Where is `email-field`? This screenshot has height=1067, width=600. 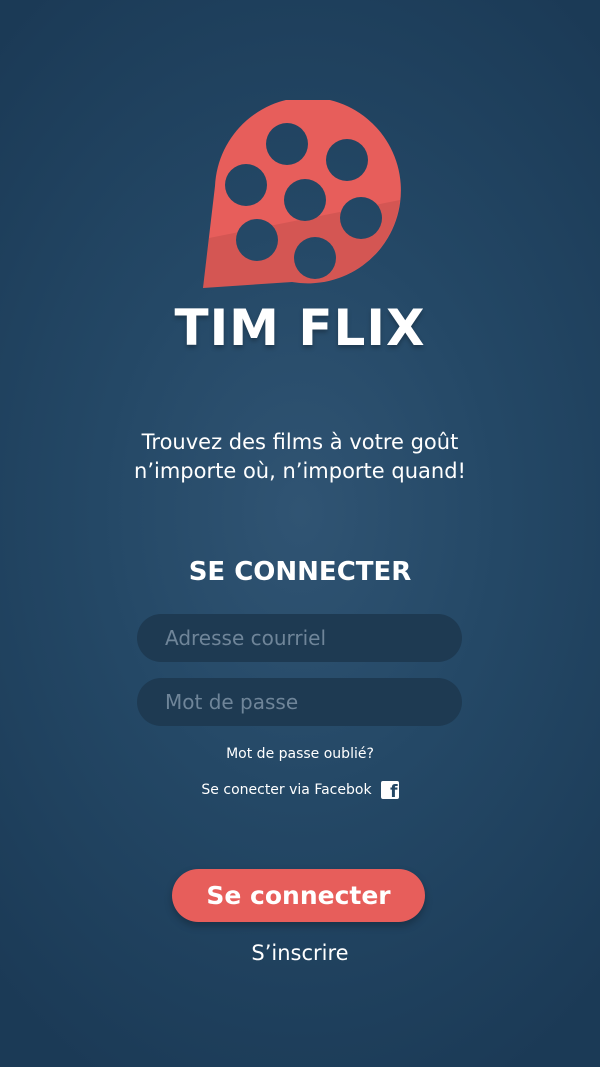
email-field is located at coordinates (299, 638).